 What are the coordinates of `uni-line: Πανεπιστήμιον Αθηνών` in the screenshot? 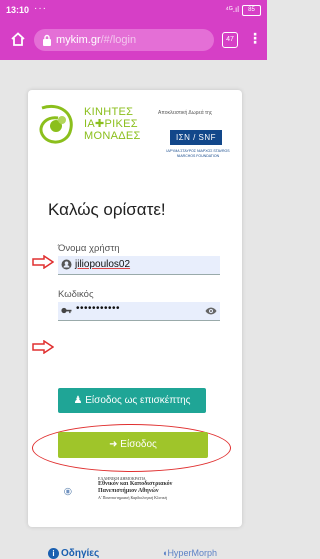 It's located at (128, 491).